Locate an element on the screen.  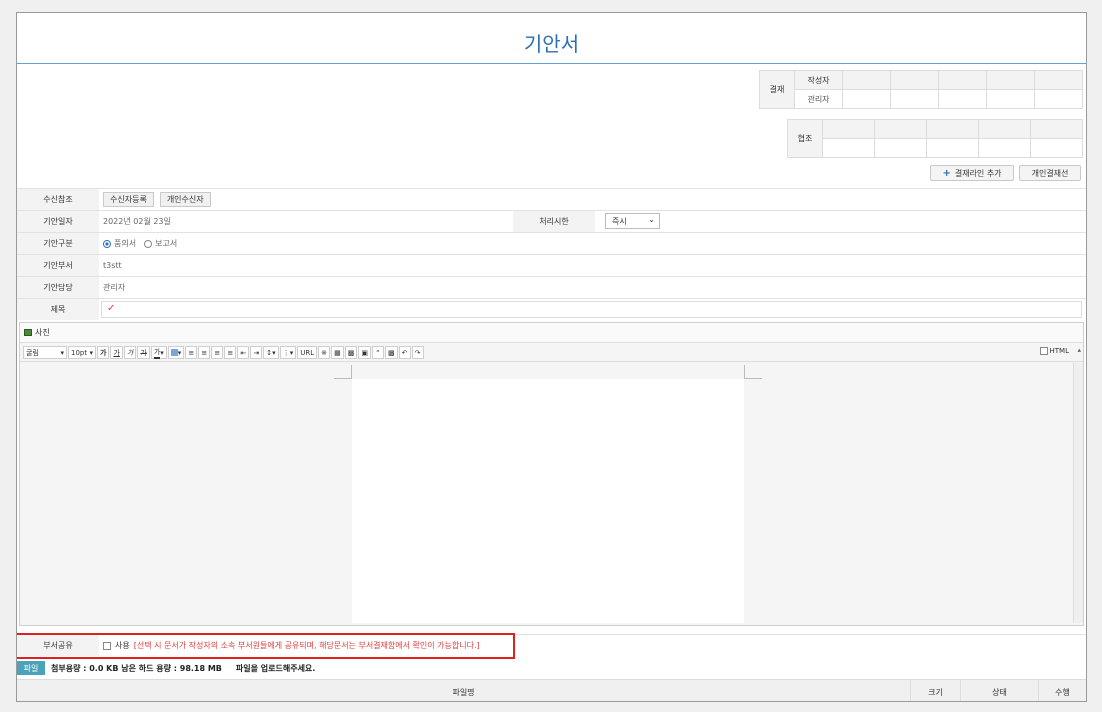
html-toggle: HTML is located at coordinates (1054, 351).